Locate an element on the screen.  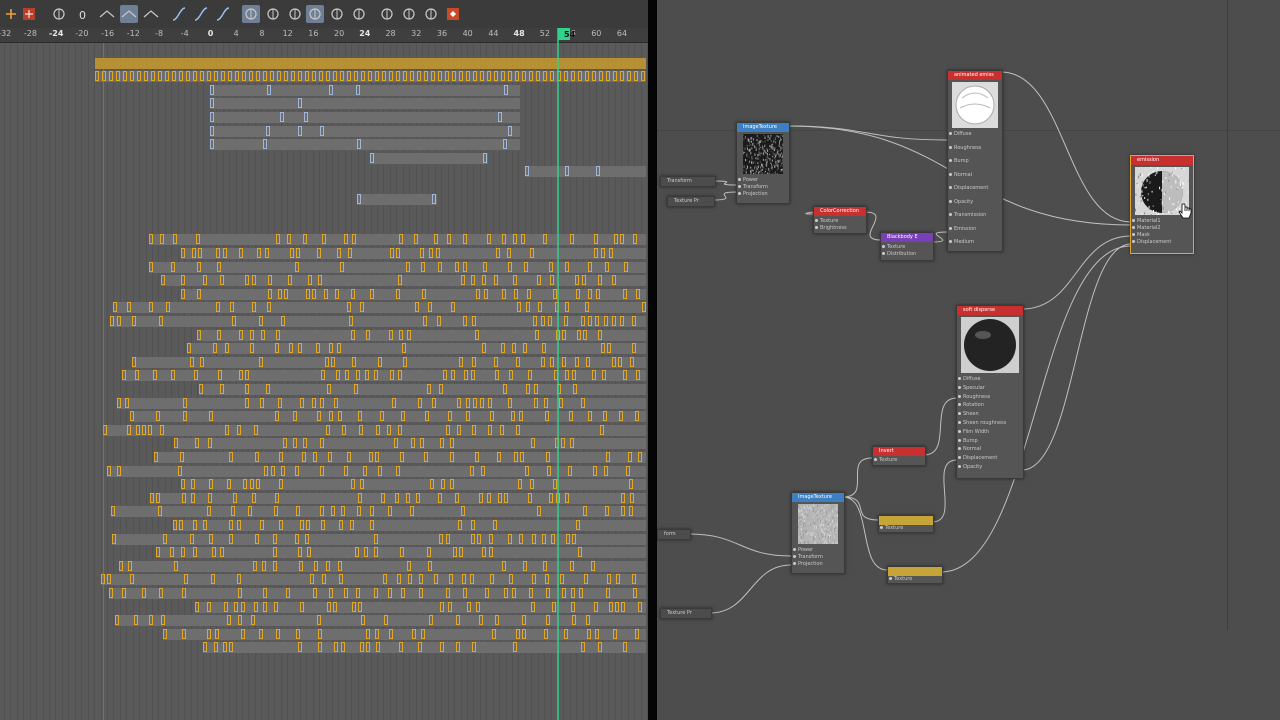
solo-icon is located at coordinates (431, 14).